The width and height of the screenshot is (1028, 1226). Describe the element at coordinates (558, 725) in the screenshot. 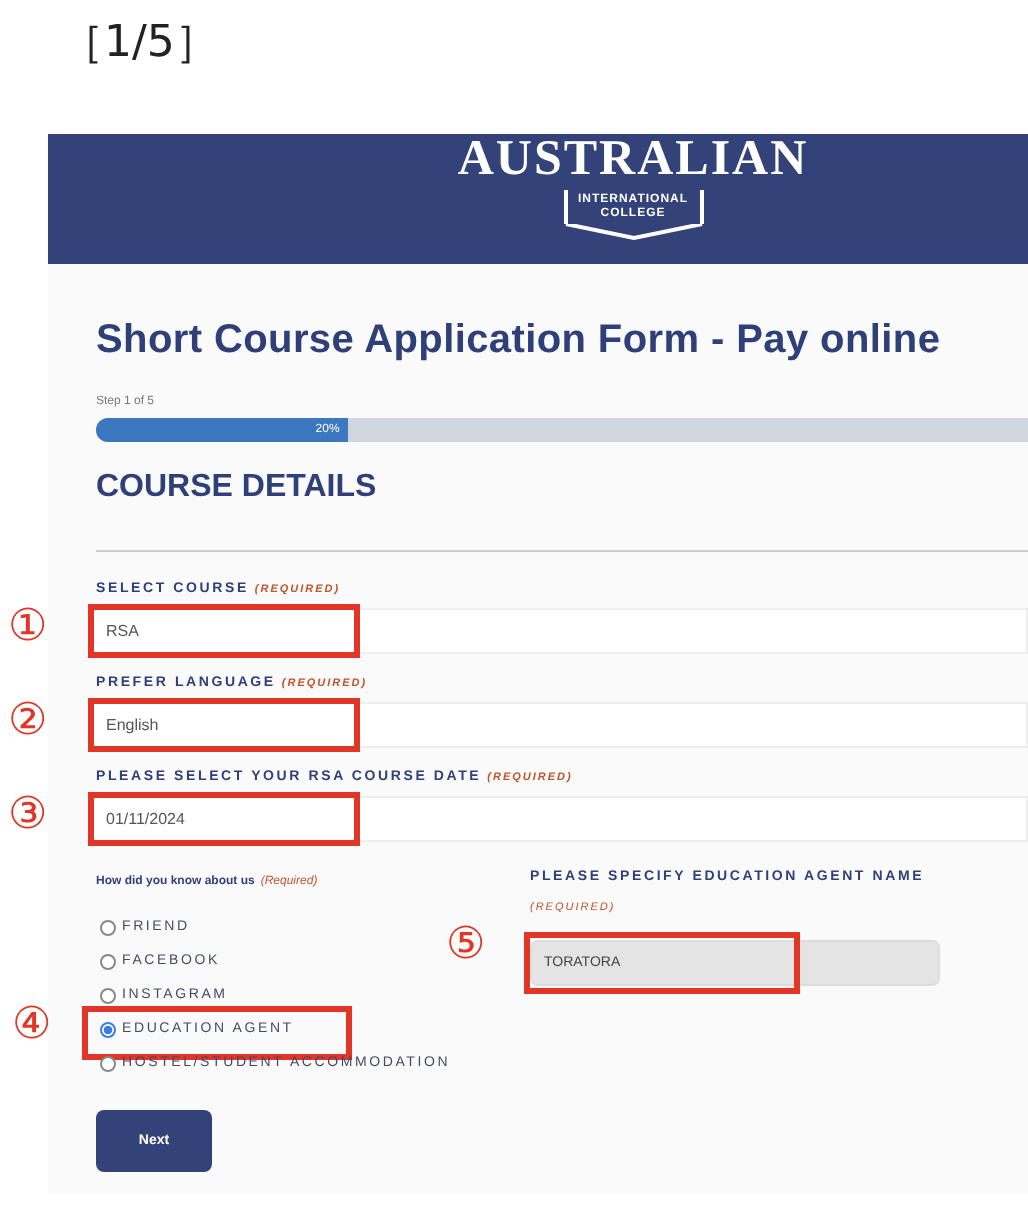

I see `input-field: English` at that location.